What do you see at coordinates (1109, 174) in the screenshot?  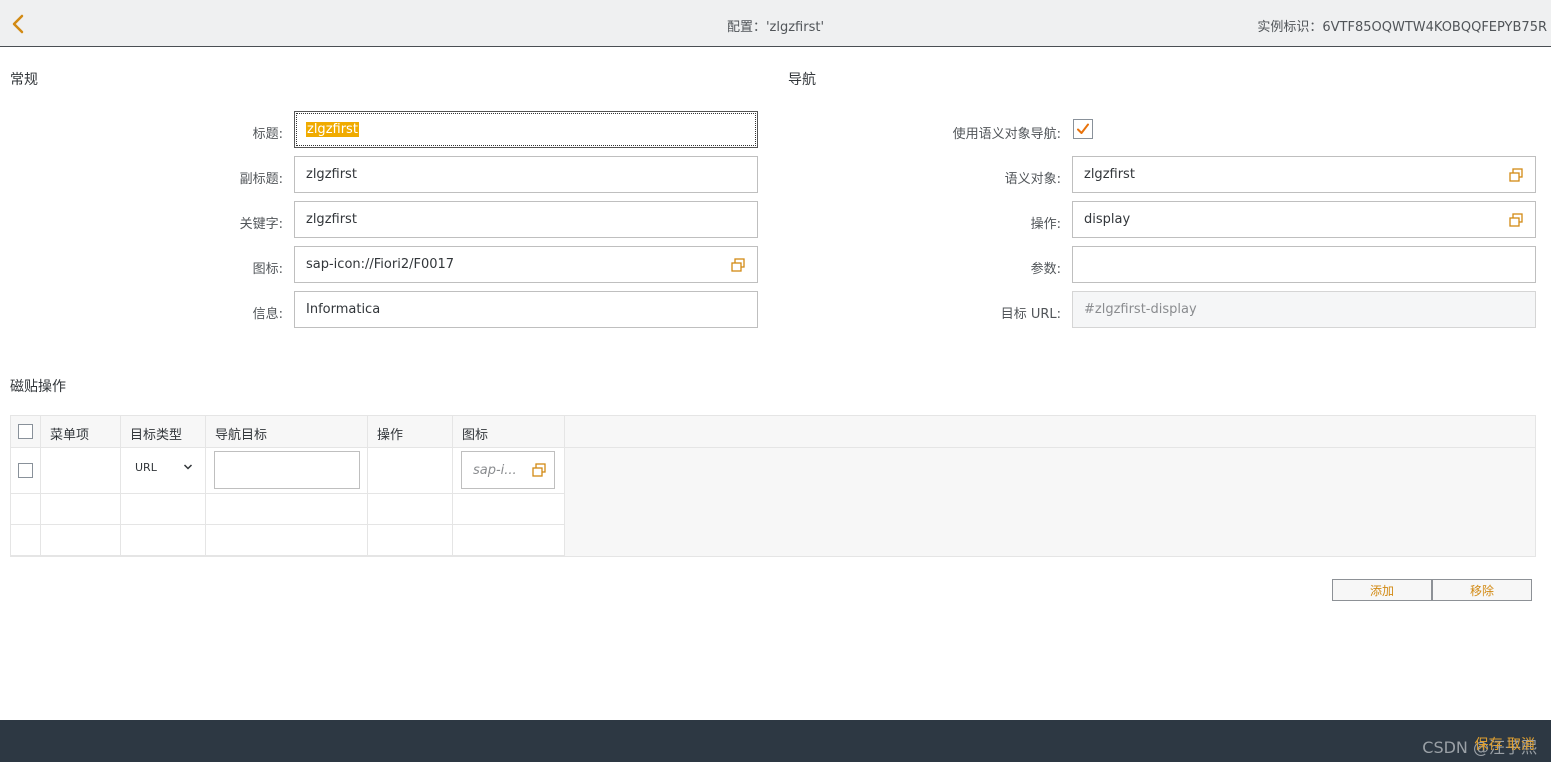 I see `semantic-object-value: zlgzfirst` at bounding box center [1109, 174].